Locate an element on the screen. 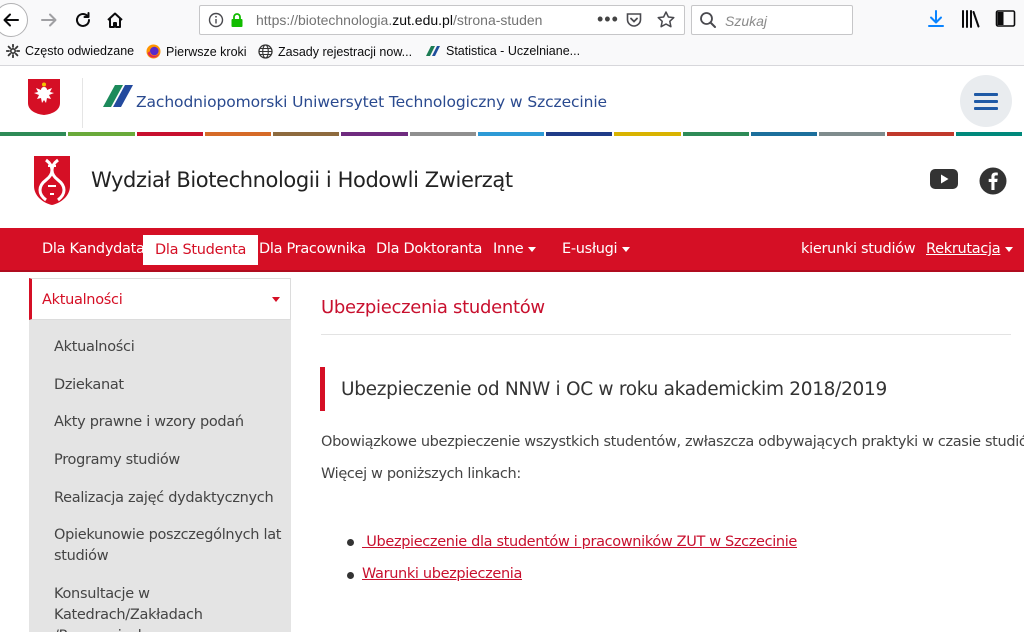 The height and width of the screenshot is (632, 1024). nav-item-dla-pracownika: Dla Pracownika is located at coordinates (312, 249).